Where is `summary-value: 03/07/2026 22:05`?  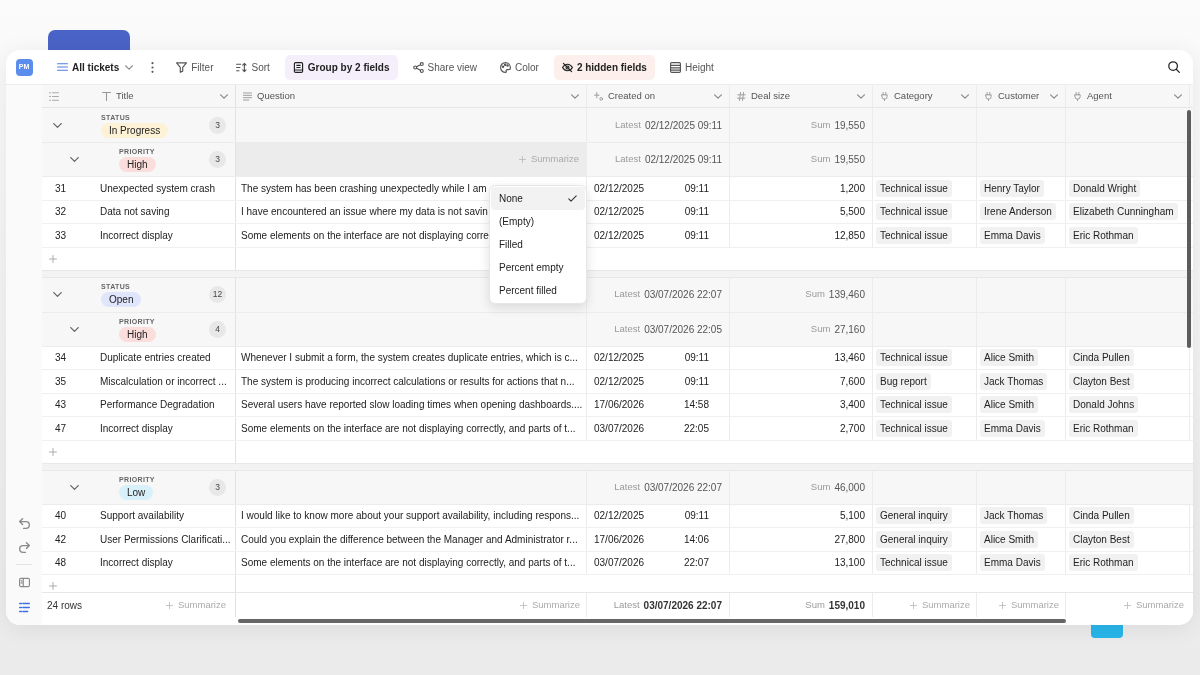 summary-value: 03/07/2026 22:05 is located at coordinates (683, 329).